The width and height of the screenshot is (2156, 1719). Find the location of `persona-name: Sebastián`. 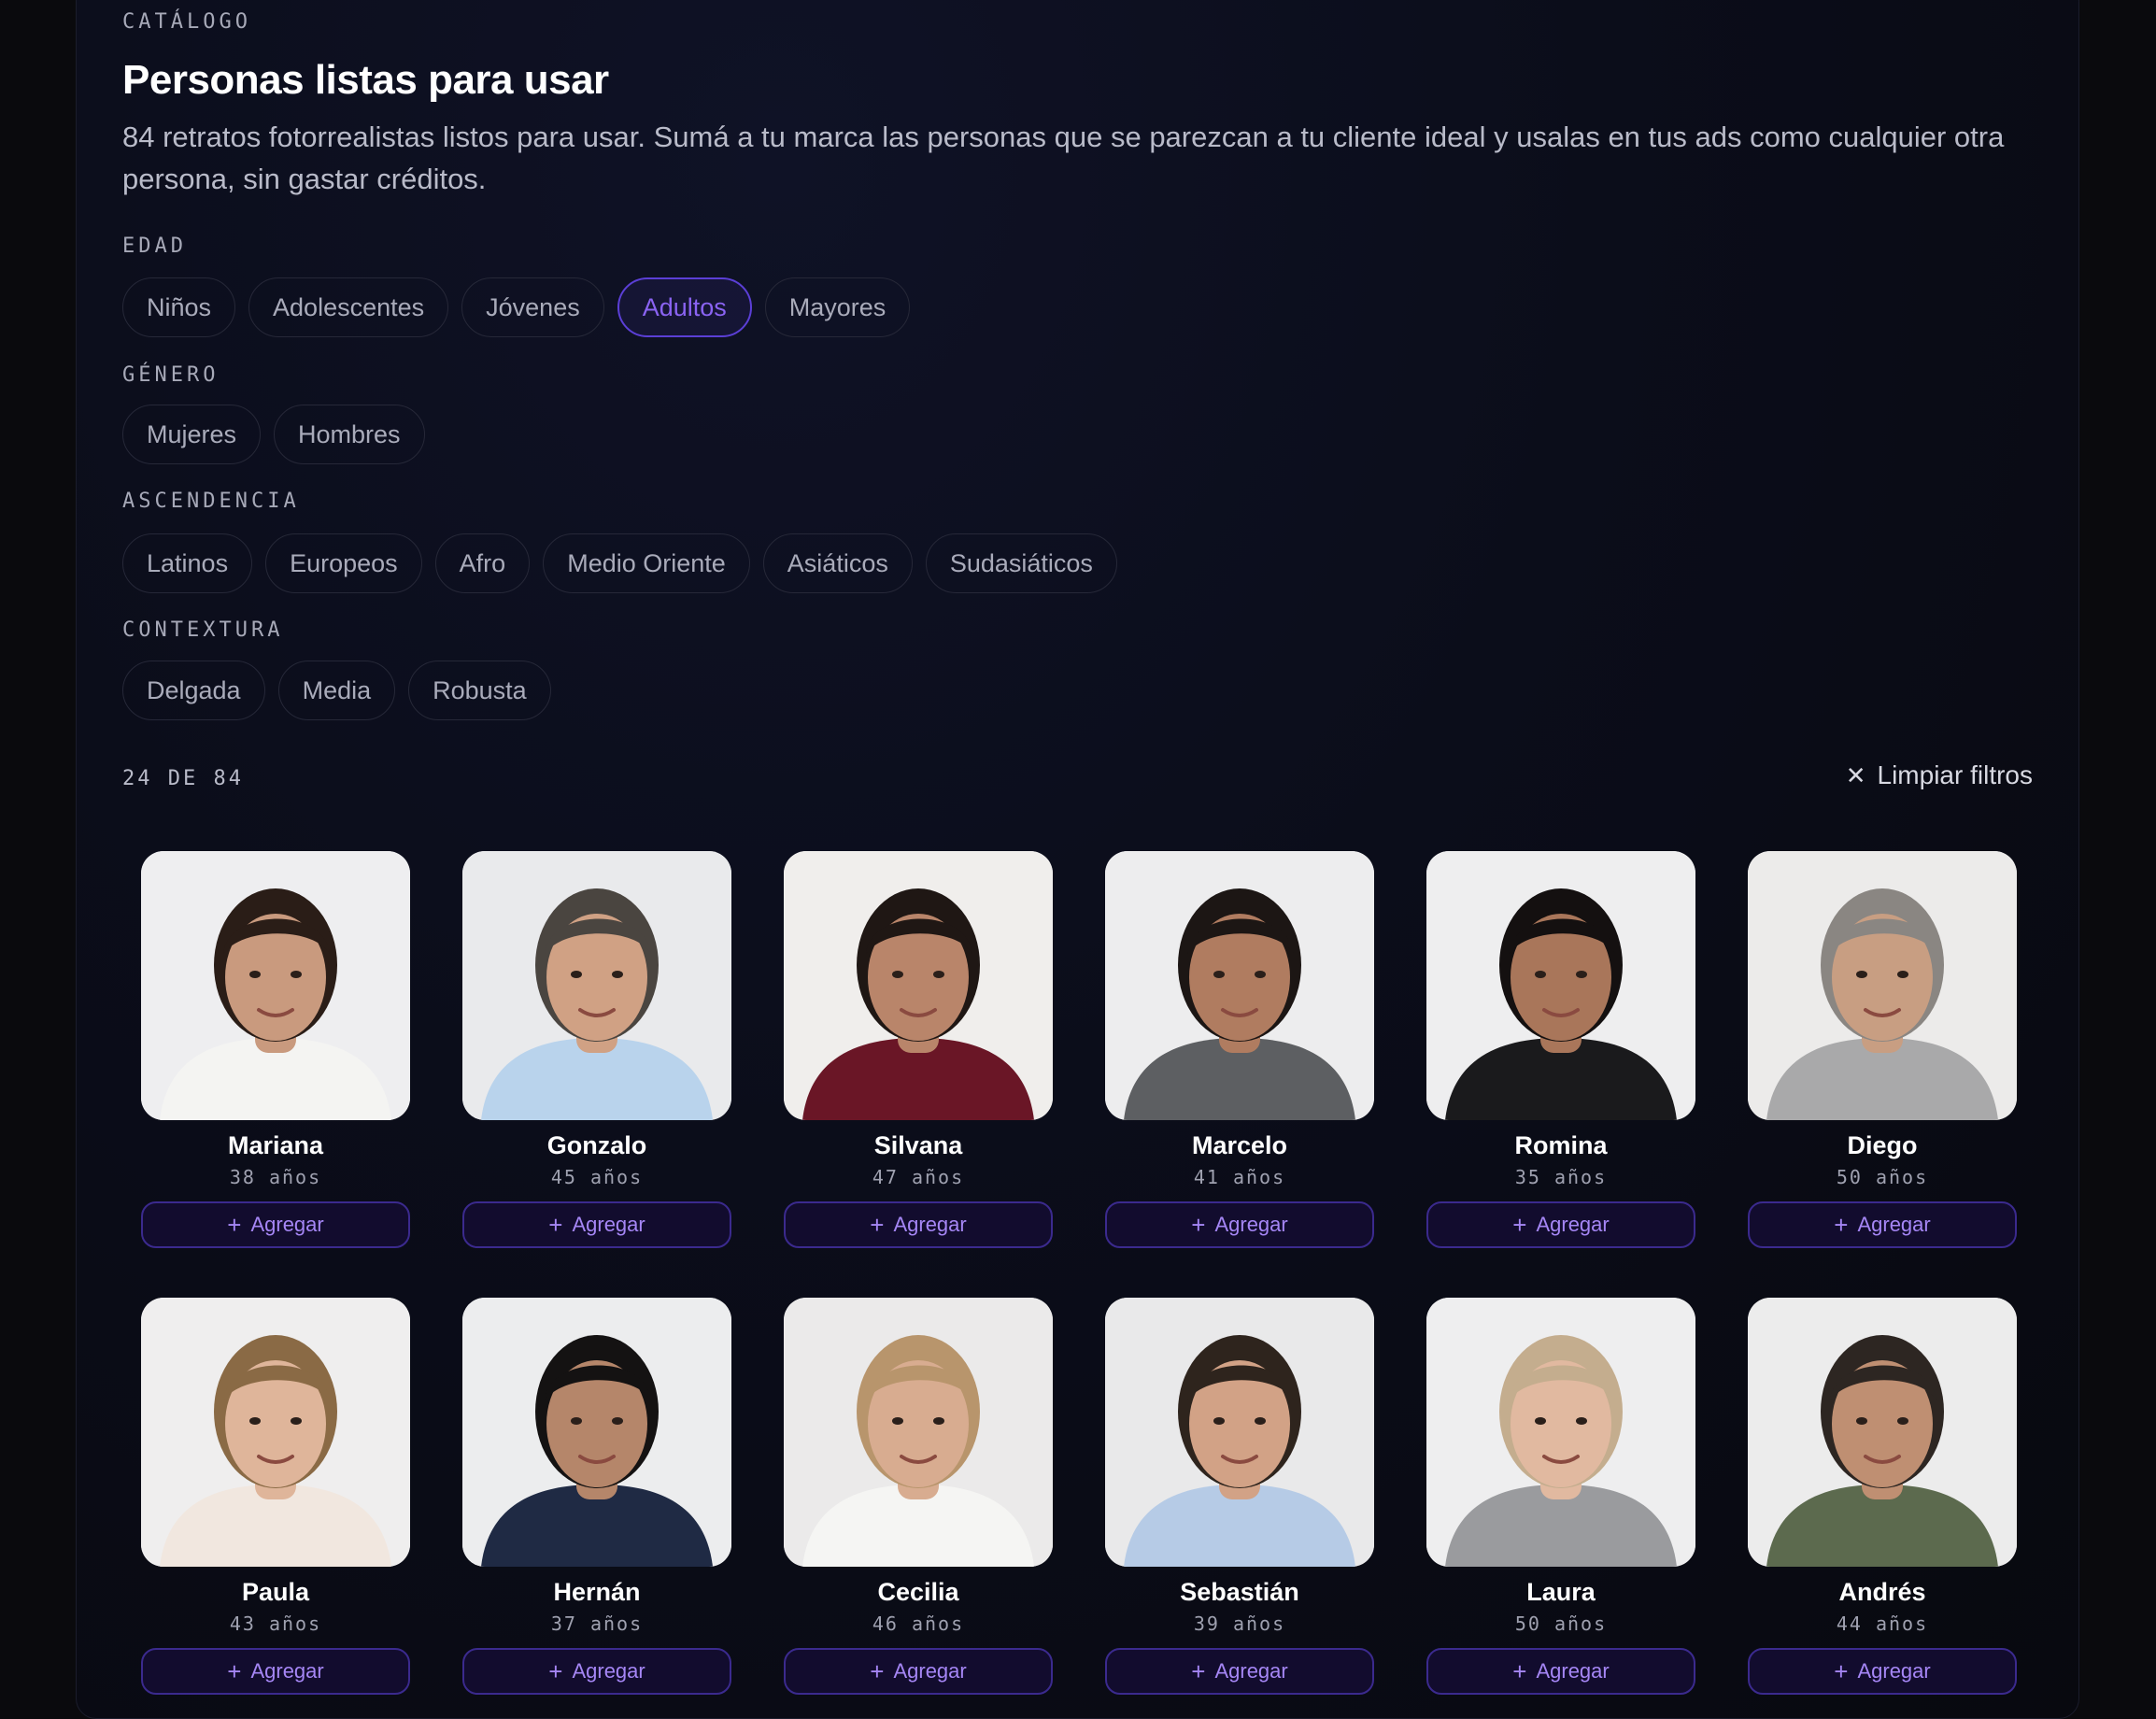

persona-name: Sebastián is located at coordinates (1239, 1592).